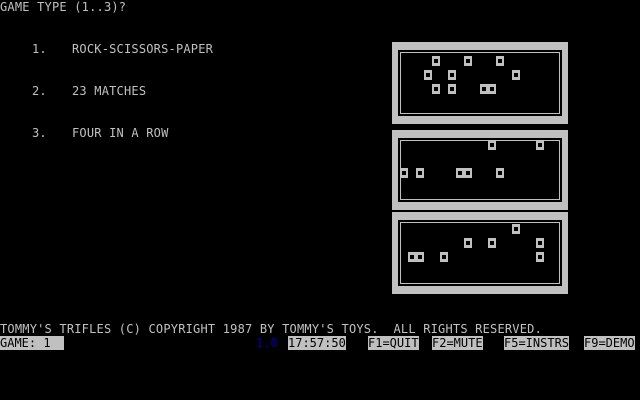 Image resolution: width=640 pixels, height=400 pixels. I want to click on game-type-prompt: GAME TYPE (1..3)?, so click(63, 7).